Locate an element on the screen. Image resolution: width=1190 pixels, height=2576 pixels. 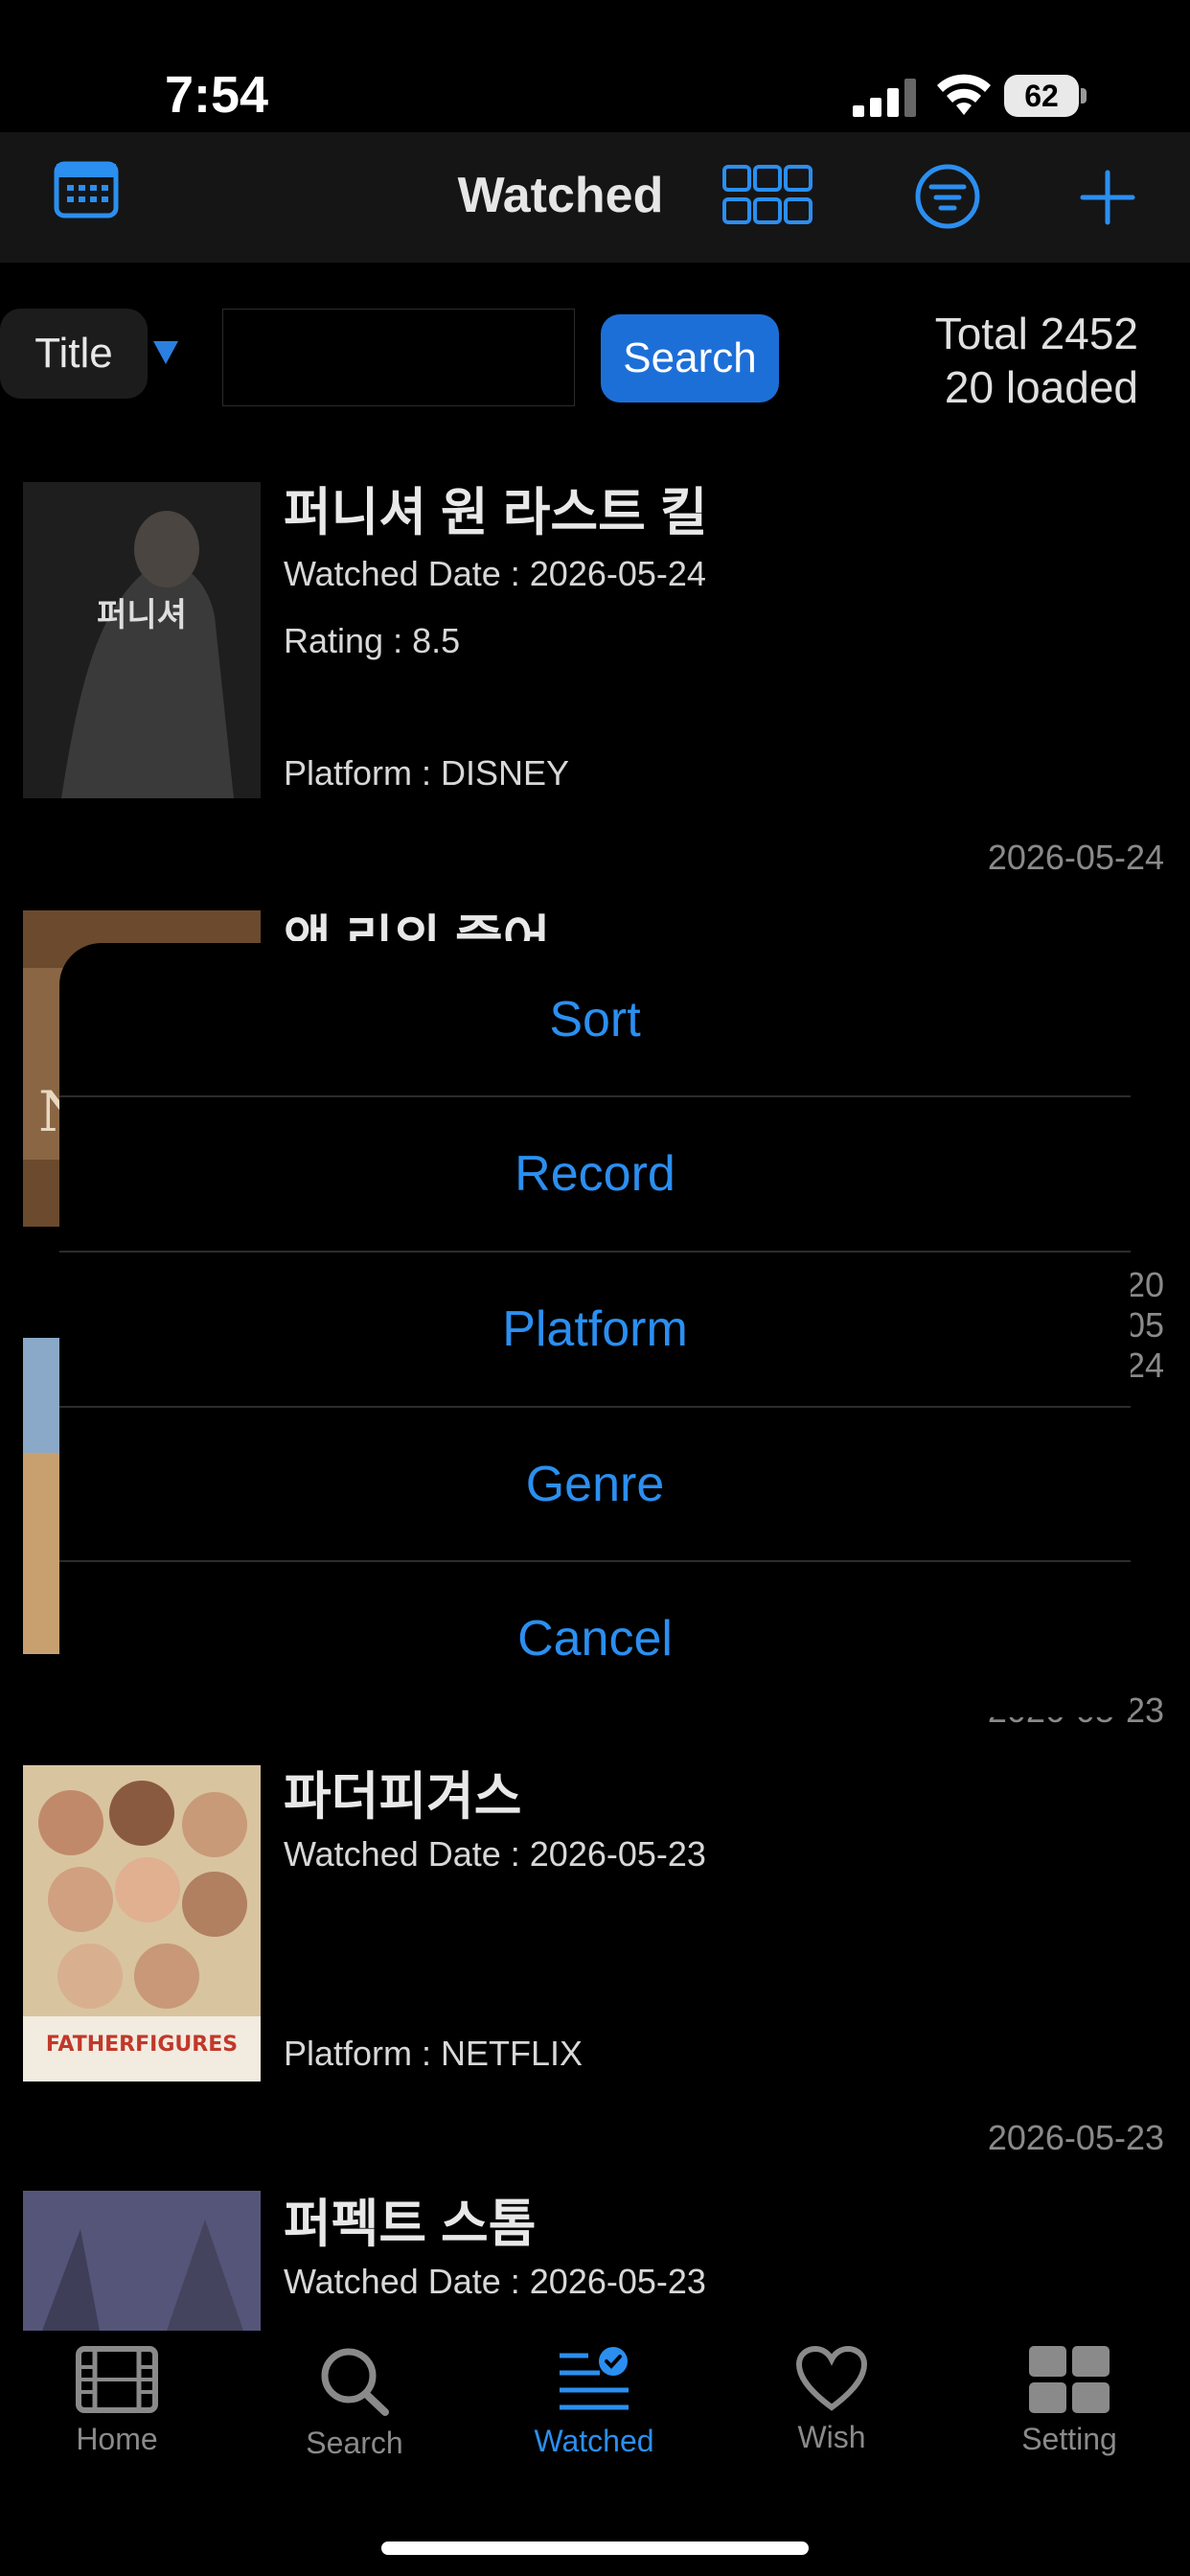
battery-level: 62 is located at coordinates (1041, 96).